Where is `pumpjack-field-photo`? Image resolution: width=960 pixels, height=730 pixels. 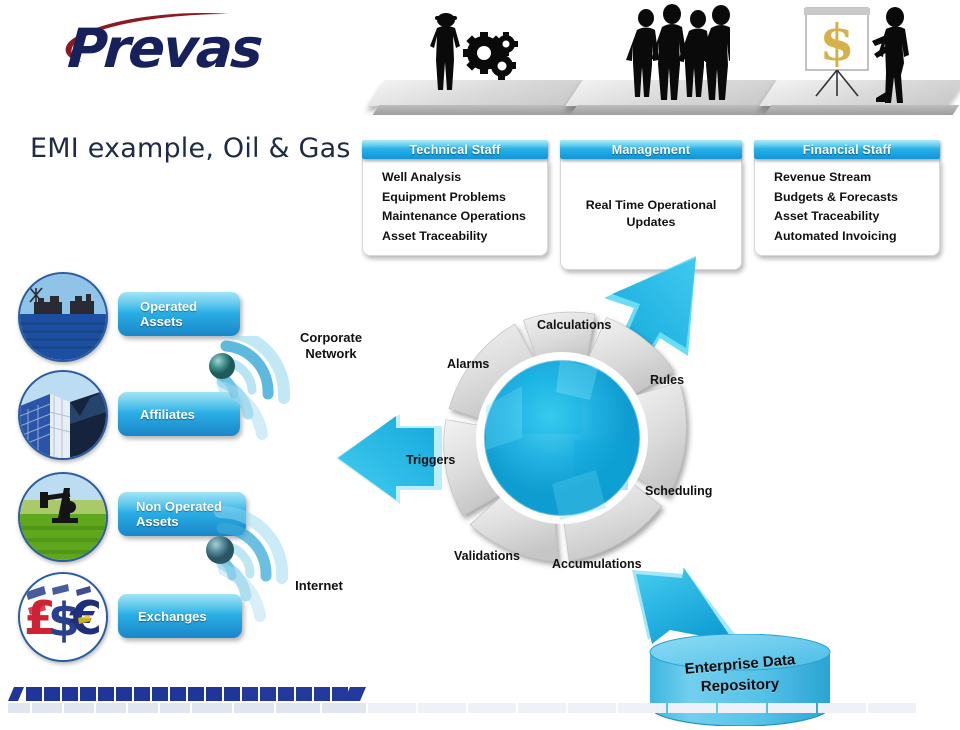
pumpjack-field-photo is located at coordinates (63, 517).